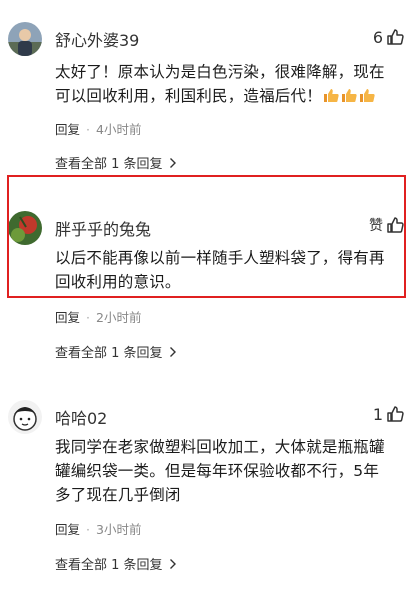 This screenshot has height=597, width=417. What do you see at coordinates (220, 447) in the screenshot?
I see `comment-line: 我同学在老家做塑料回收加工，大体就是瓶瓶罐` at bounding box center [220, 447].